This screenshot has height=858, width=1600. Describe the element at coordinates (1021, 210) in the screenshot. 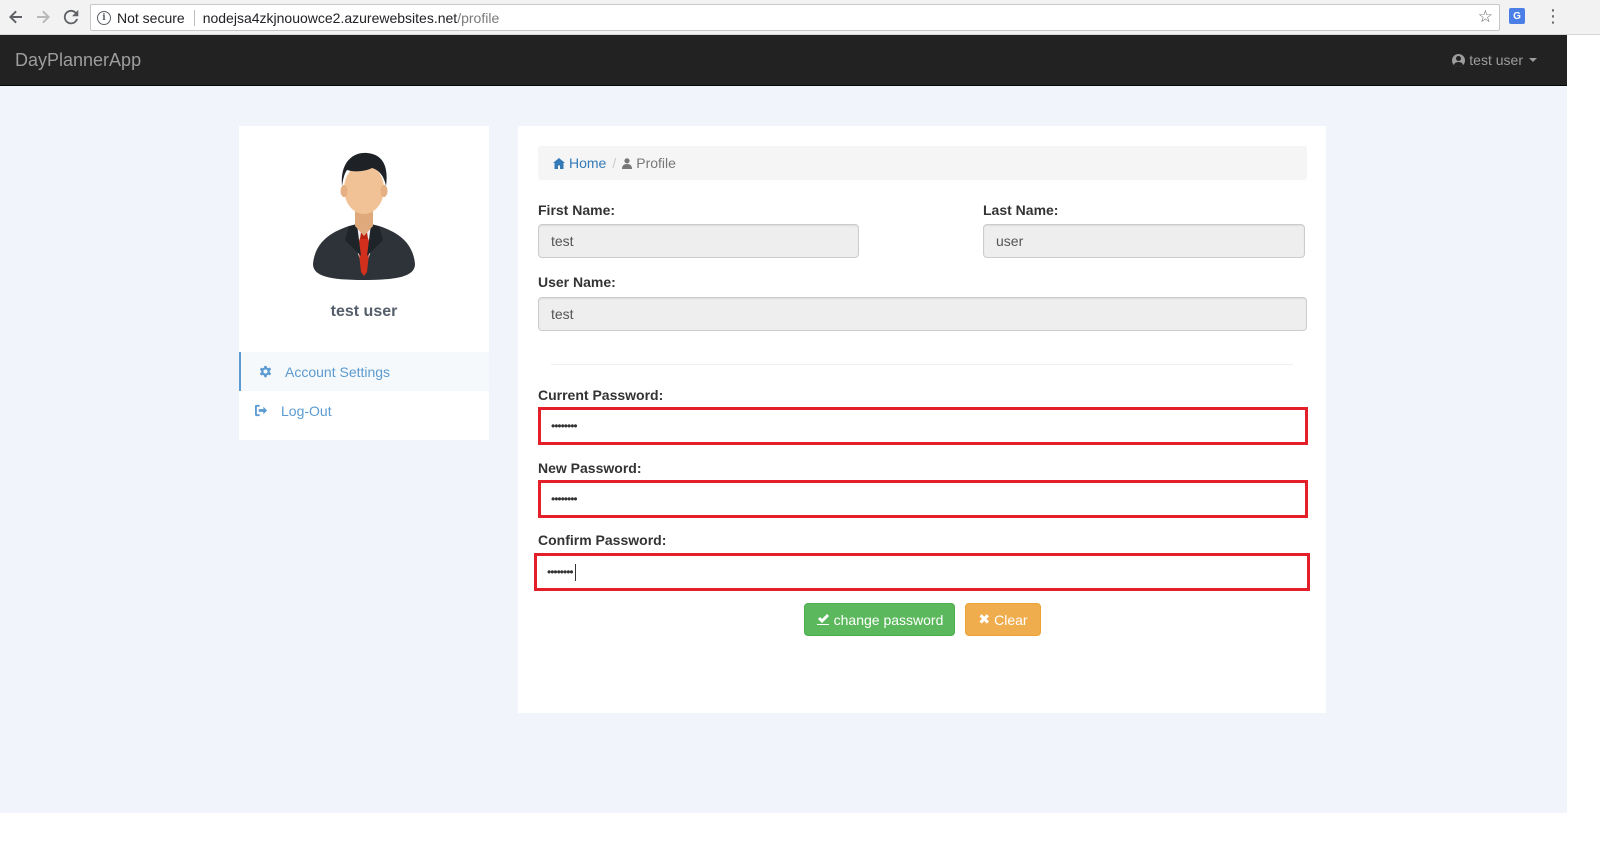

I see `last-name-label: Last Name:` at that location.